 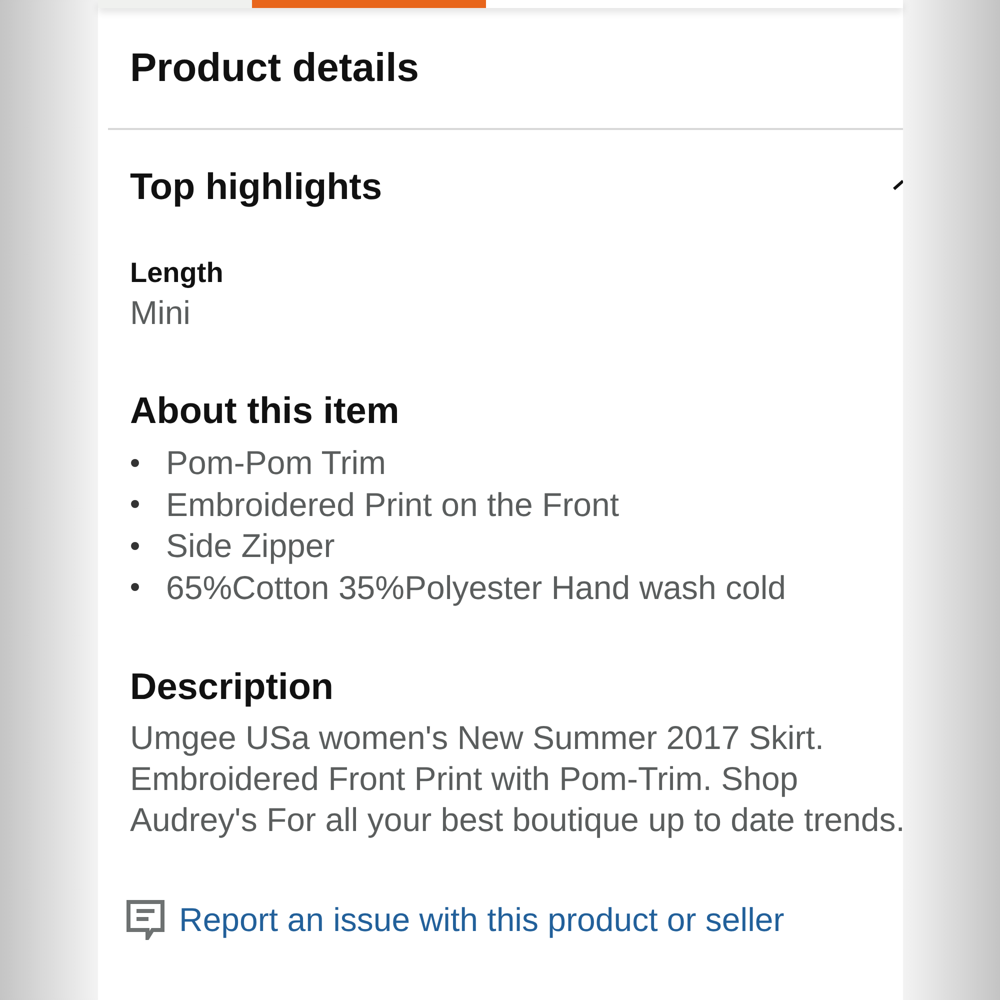 I want to click on bullet-text: Pom-Pom Trim, so click(x=276, y=463).